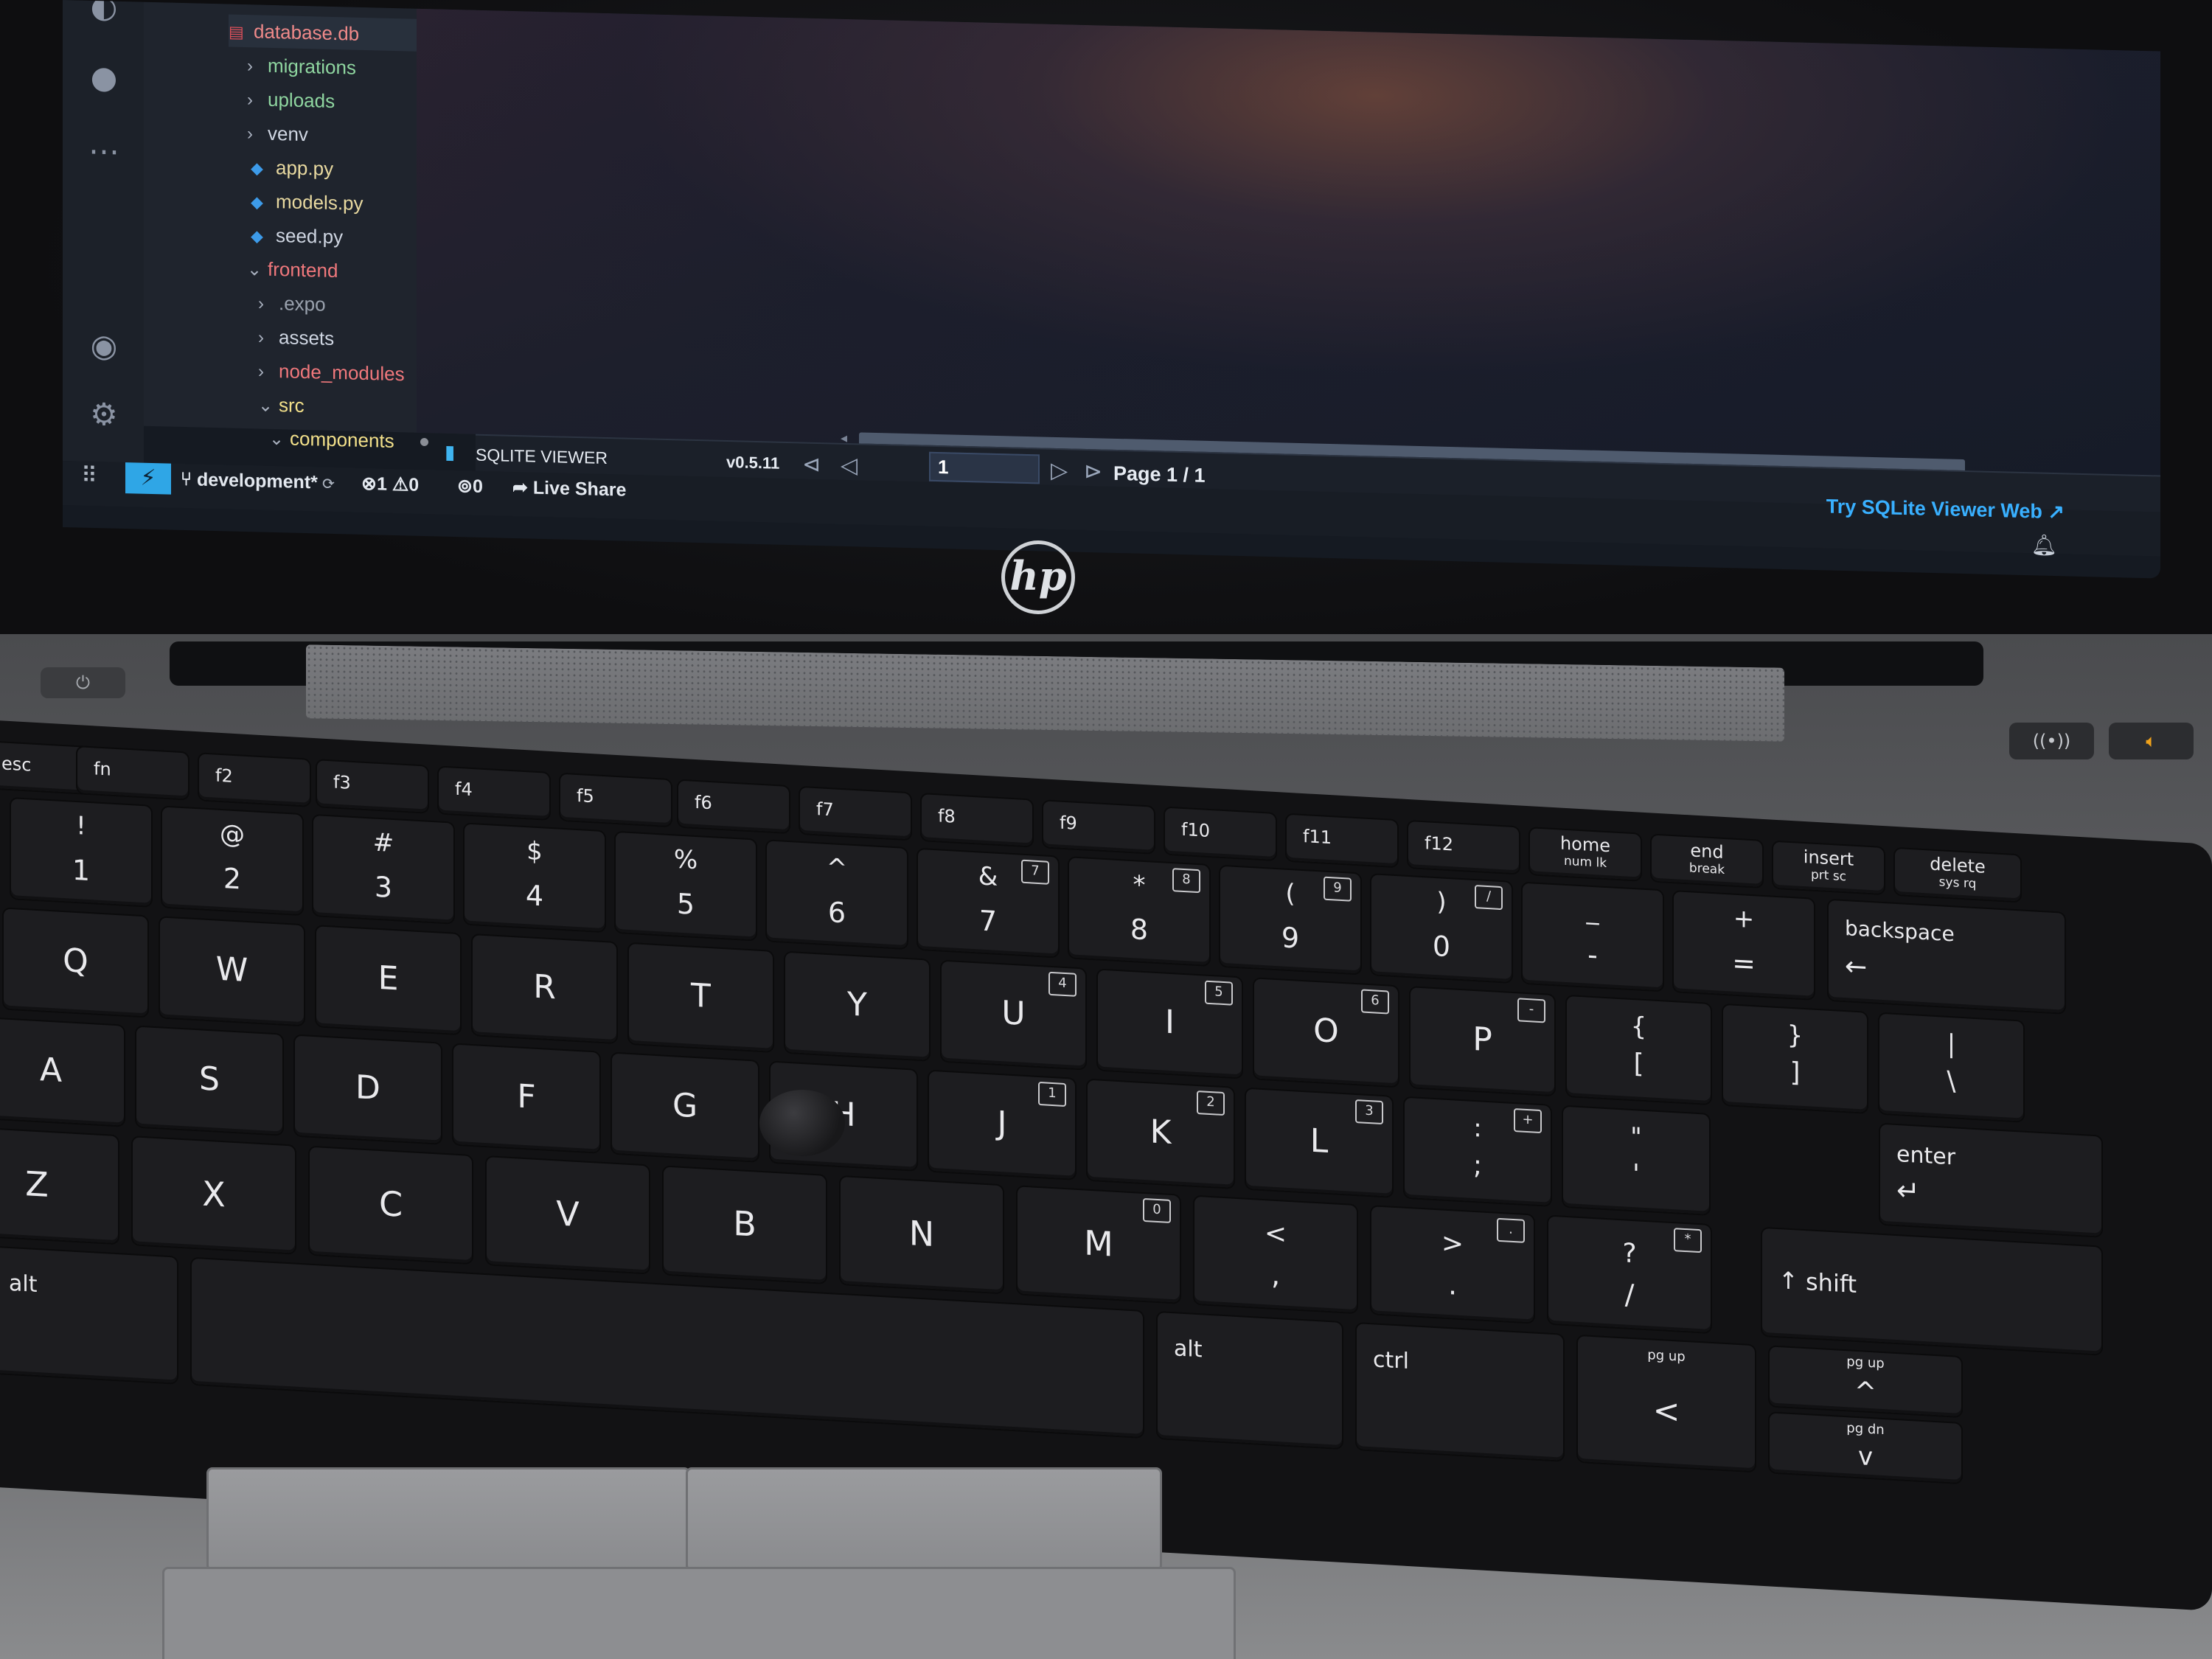 This screenshot has width=2212, height=1659. I want to click on next-page-icon: ▷, so click(1059, 471).